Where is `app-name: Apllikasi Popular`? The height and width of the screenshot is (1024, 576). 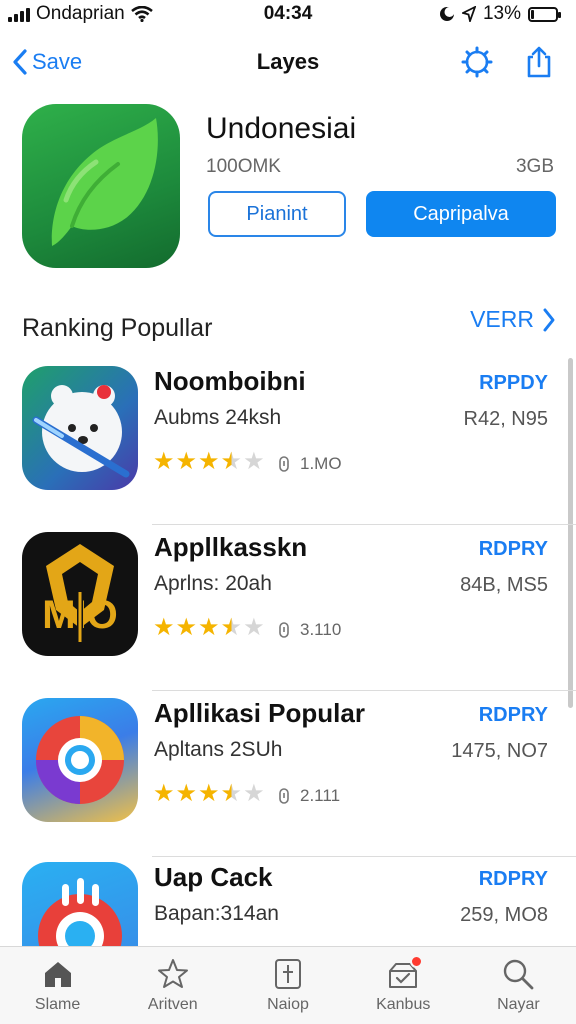
app-name: Apllikasi Popular is located at coordinates (259, 713).